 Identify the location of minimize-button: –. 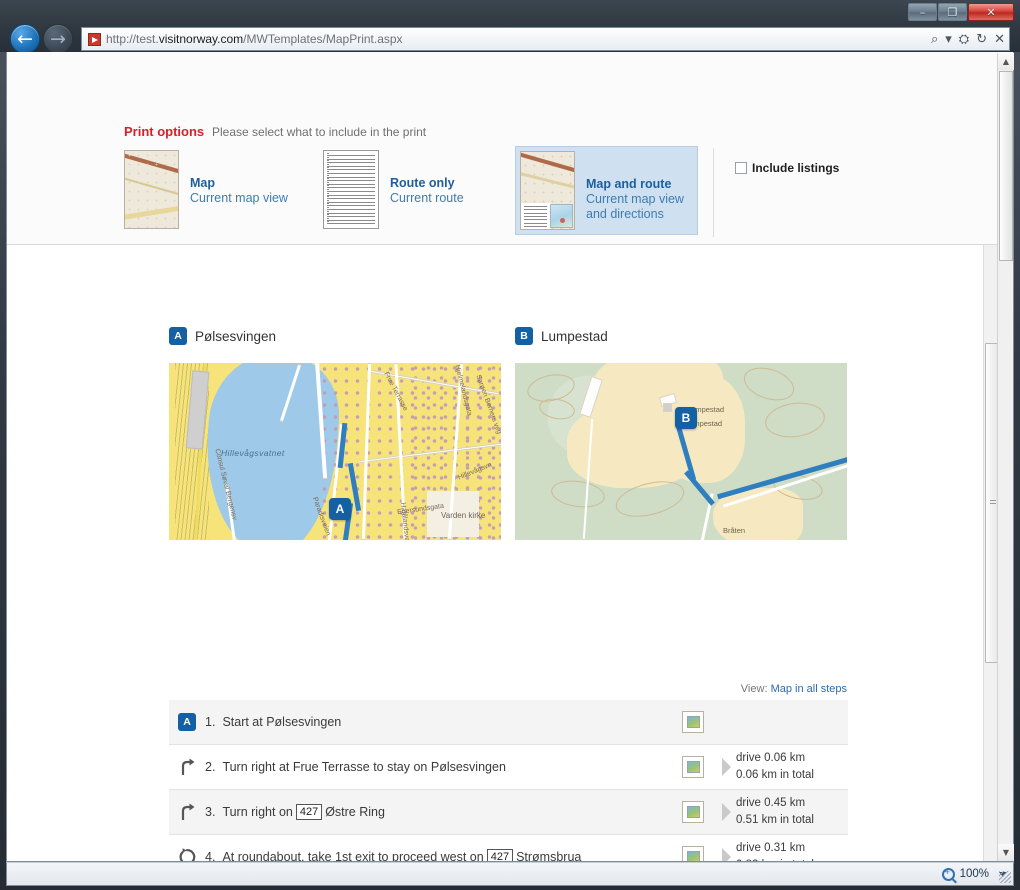
(922, 12).